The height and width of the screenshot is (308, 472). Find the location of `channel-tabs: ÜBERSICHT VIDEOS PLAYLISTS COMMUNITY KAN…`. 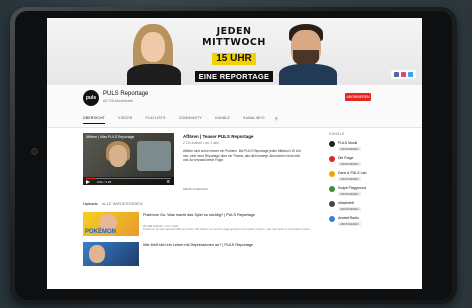

channel-tabs: ÜBERSICHT VIDEOS PLAYLISTS COMMUNITY KAN… is located at coordinates (180, 120).